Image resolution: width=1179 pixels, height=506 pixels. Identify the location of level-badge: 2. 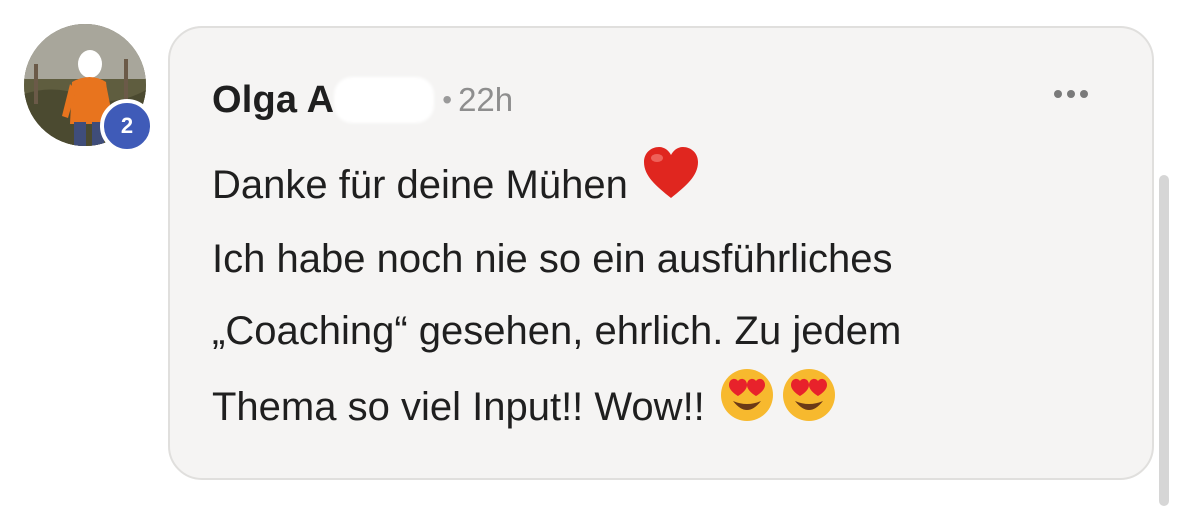
(127, 126).